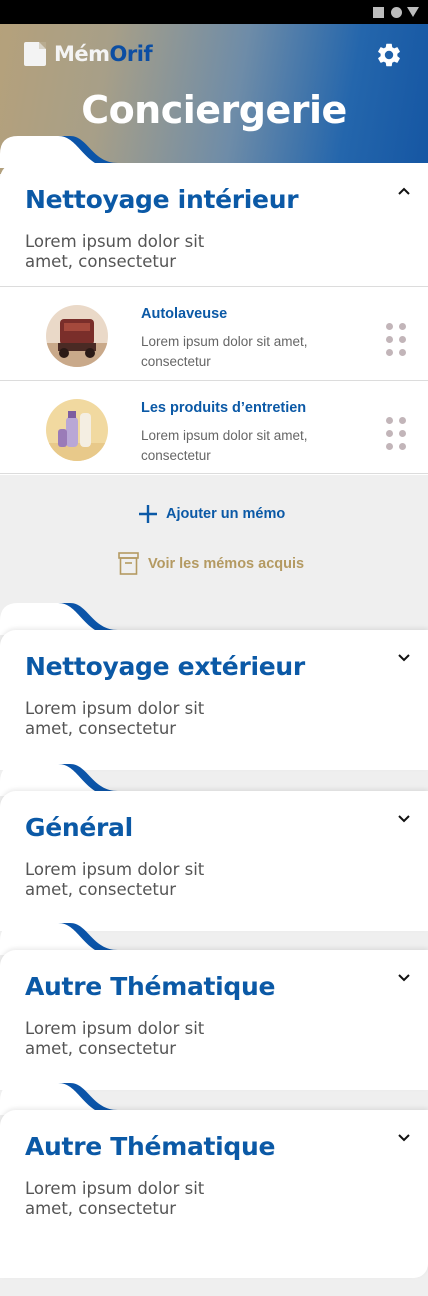  Describe the element at coordinates (214, 110) in the screenshot. I see `page-title: Conciergerie` at that location.